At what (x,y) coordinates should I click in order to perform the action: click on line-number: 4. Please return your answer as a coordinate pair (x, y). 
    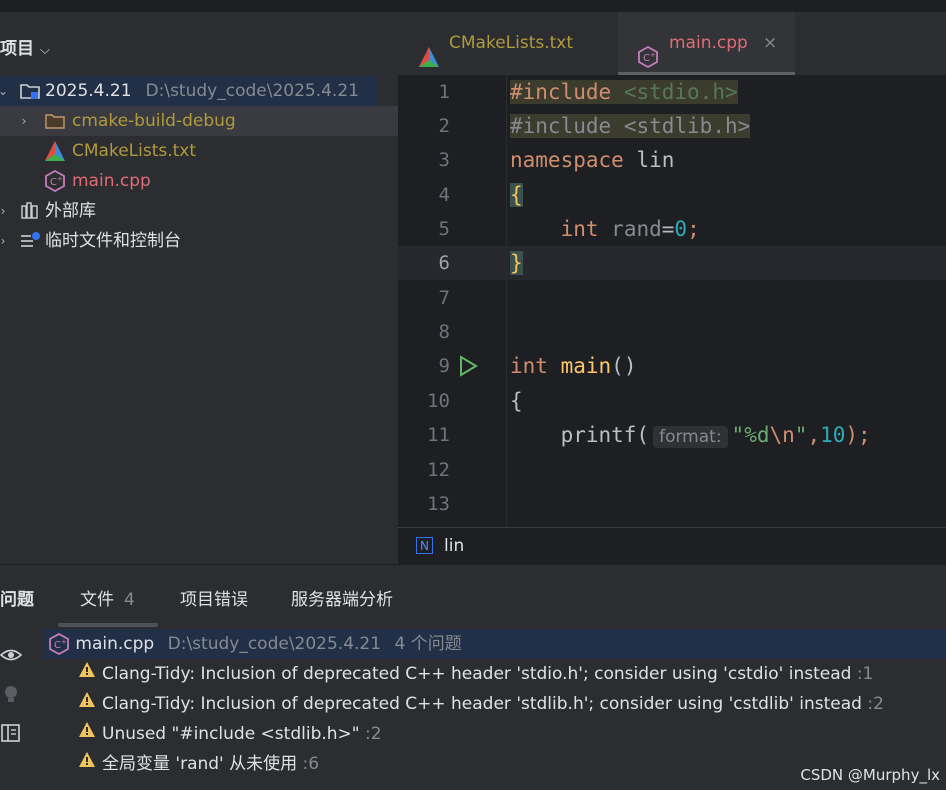
    Looking at the image, I should click on (444, 195).